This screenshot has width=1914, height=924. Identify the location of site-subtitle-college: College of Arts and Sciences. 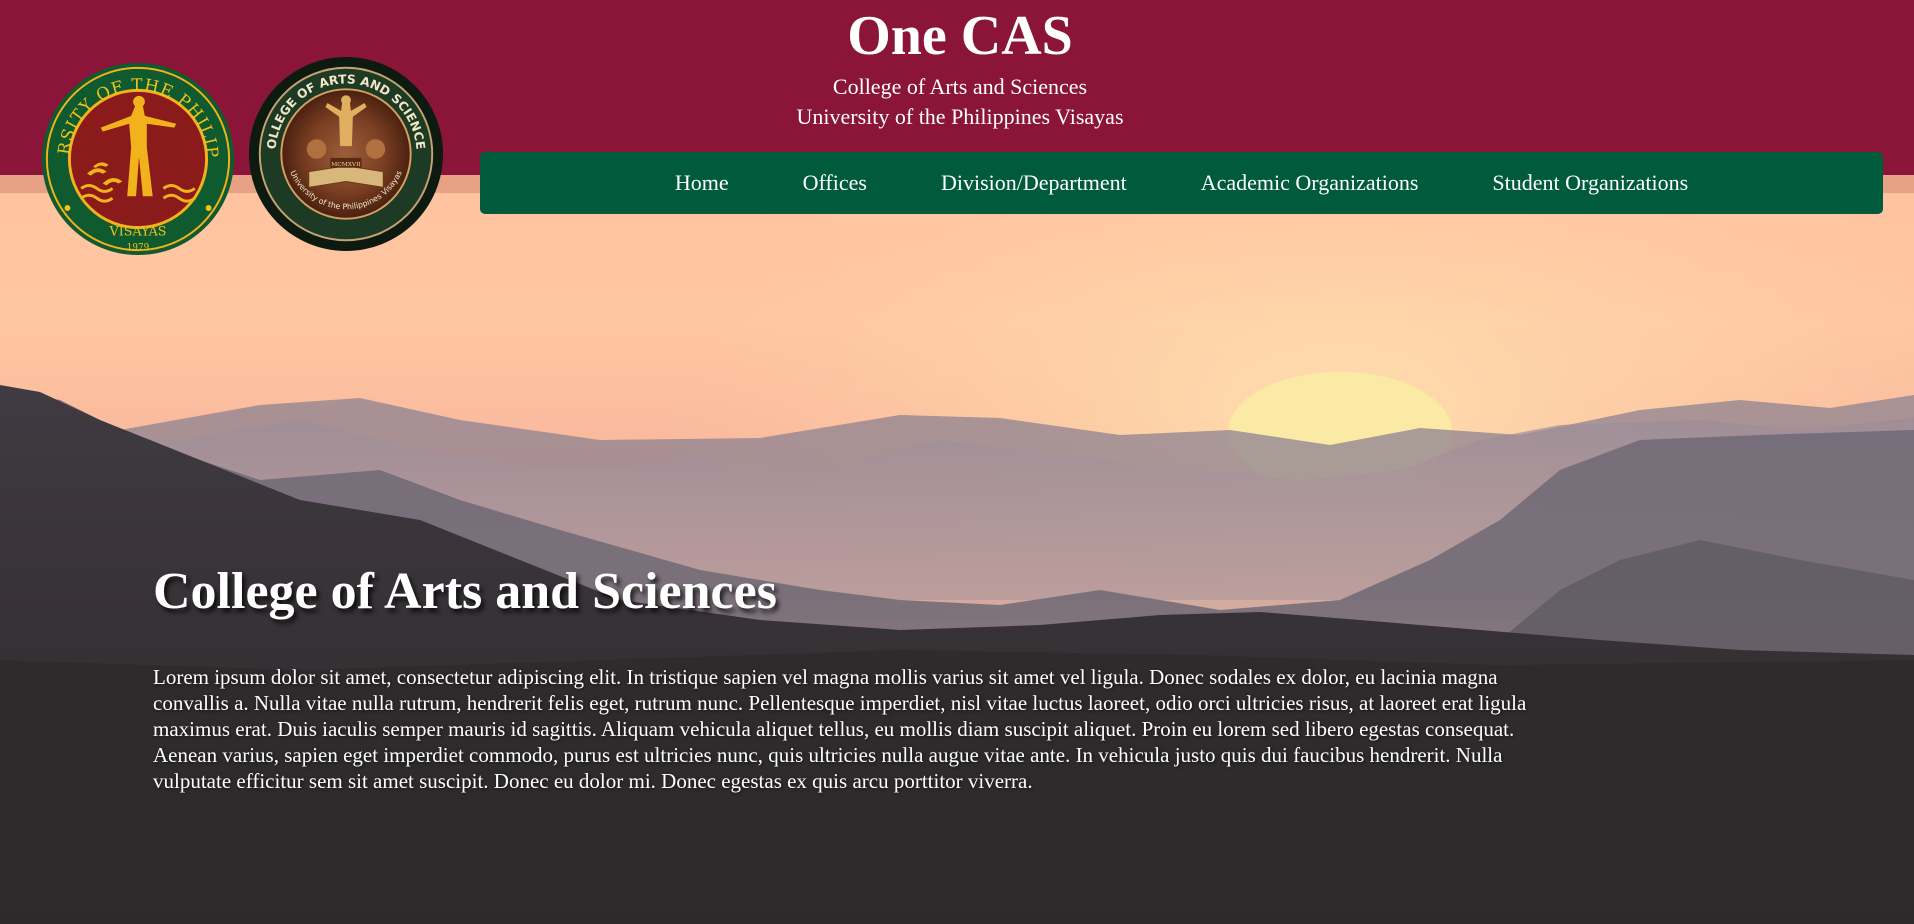
(960, 86).